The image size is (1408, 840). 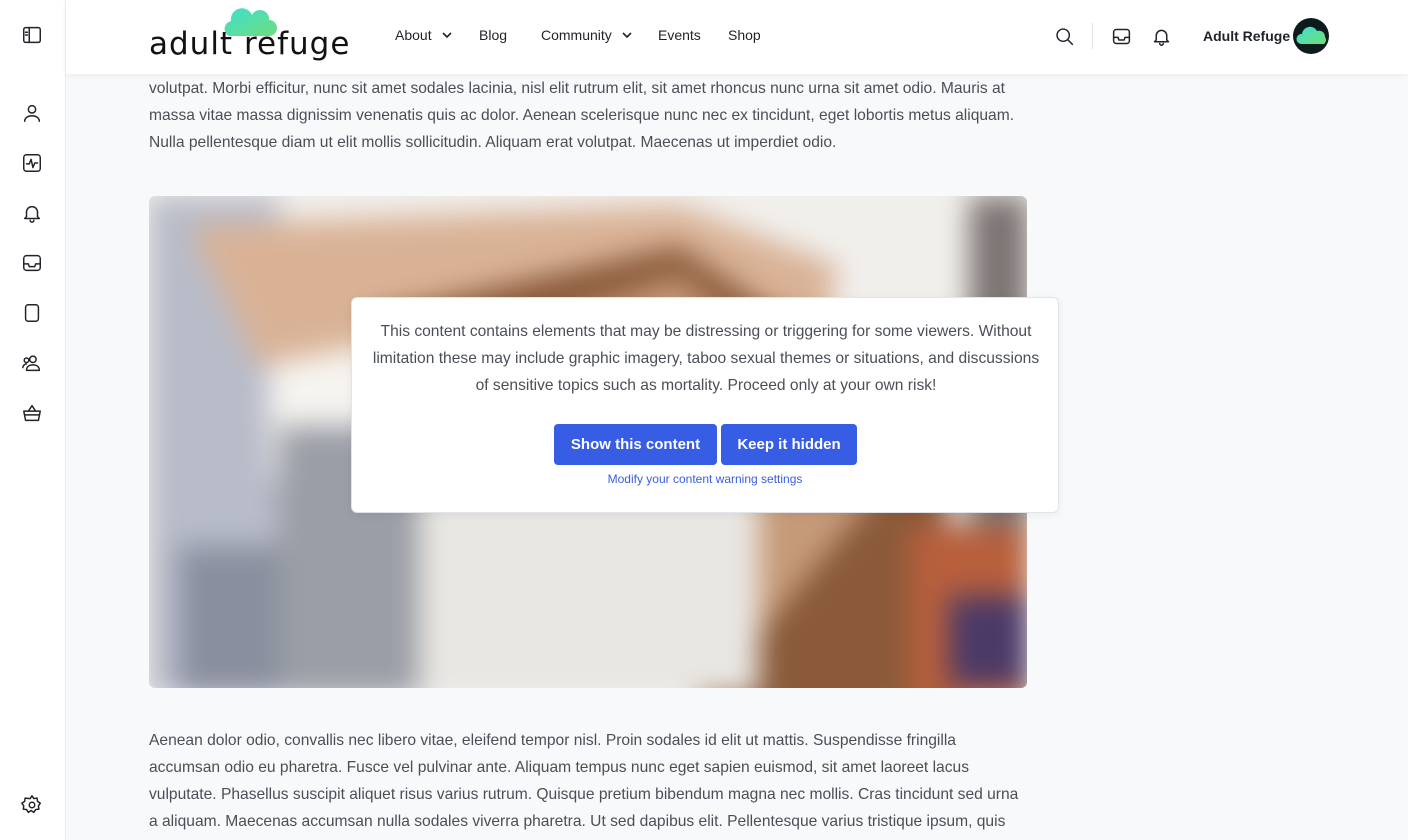 I want to click on settings-icon, so click(x=32, y=805).